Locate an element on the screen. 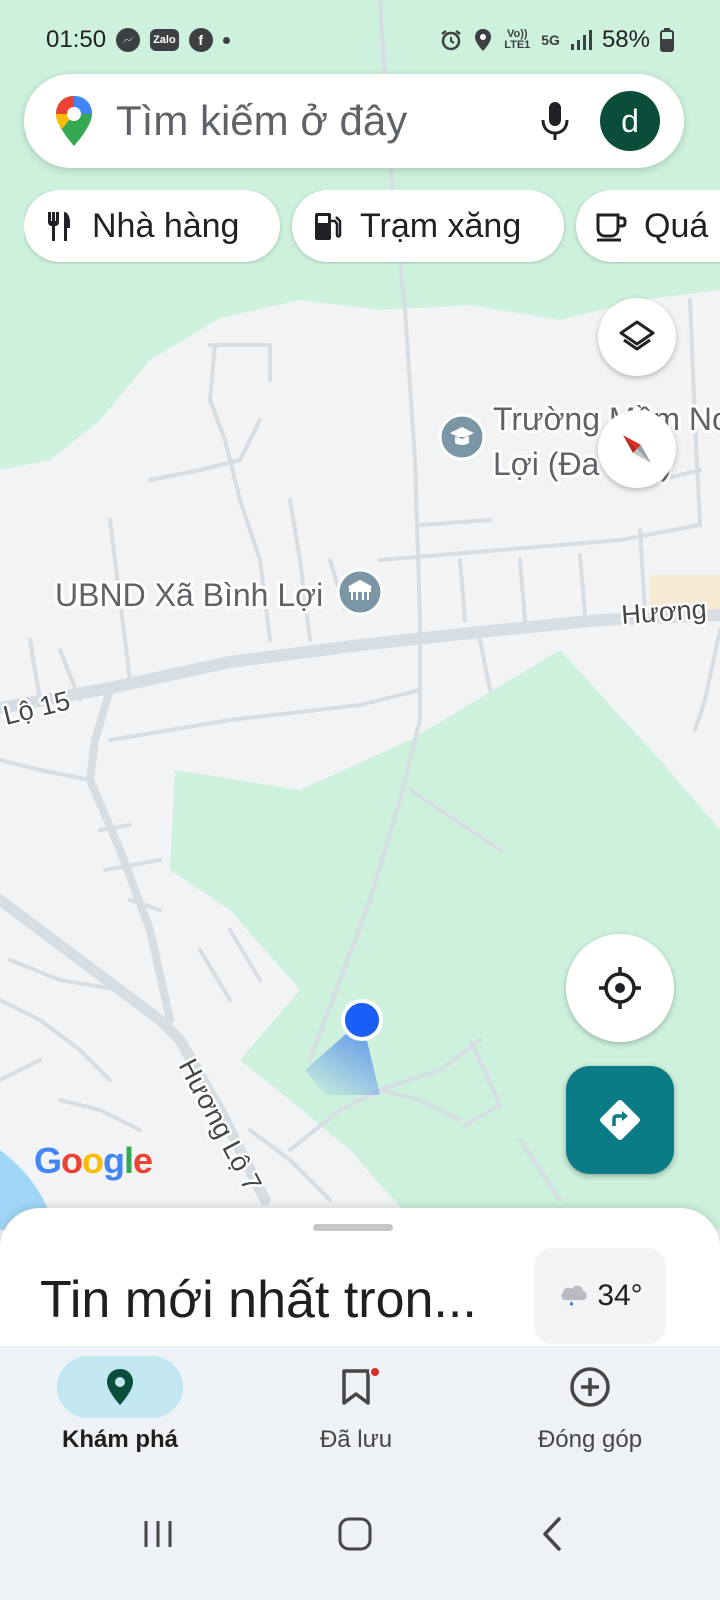 The image size is (720, 1600). my-location-dot is located at coordinates (362, 1020).